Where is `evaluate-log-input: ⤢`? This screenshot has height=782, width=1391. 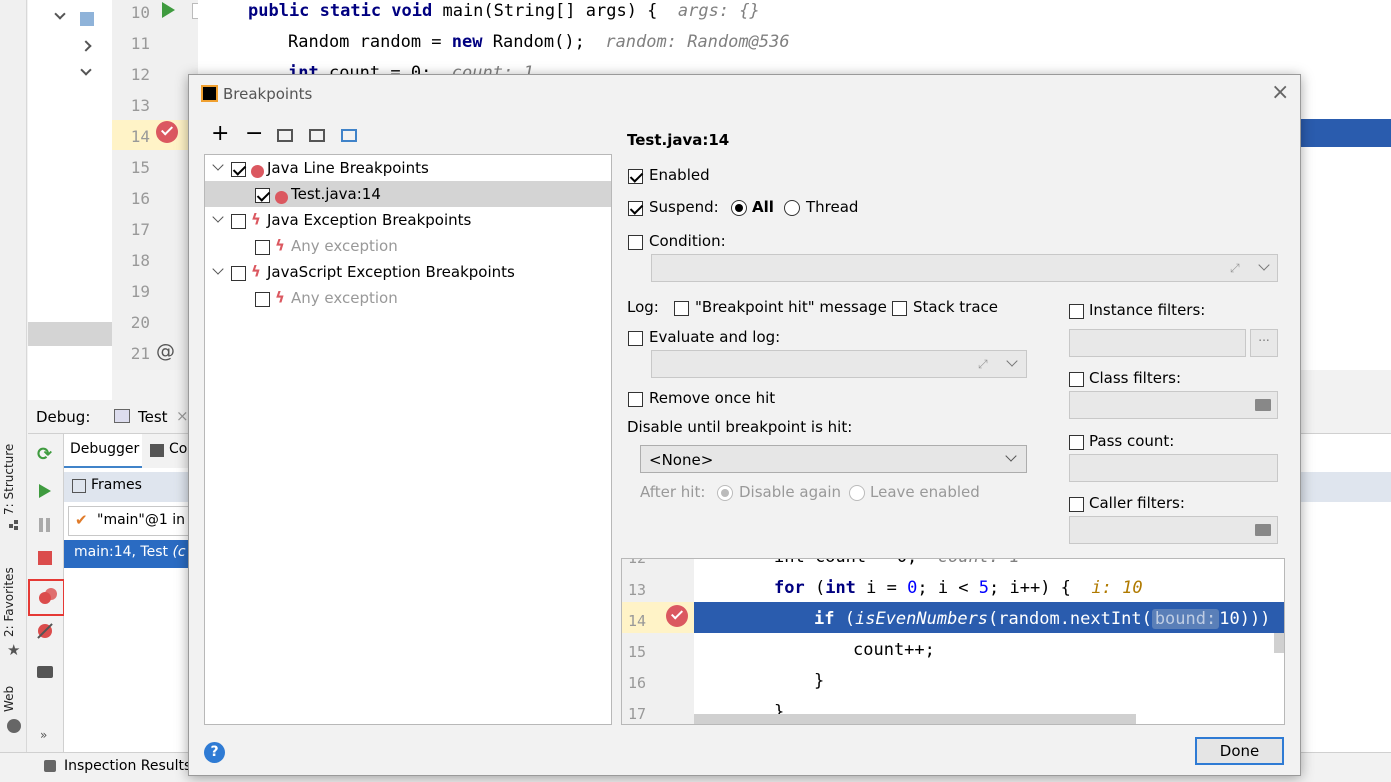
evaluate-log-input: ⤢ is located at coordinates (839, 364).